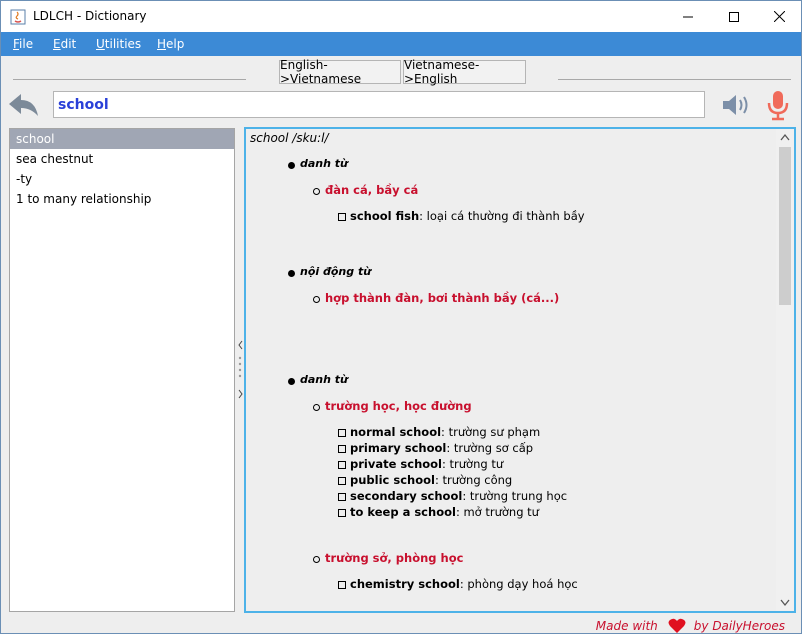  I want to click on meaning: hợp thành đàn, bơi thành bầy (cá...), so click(442, 298).